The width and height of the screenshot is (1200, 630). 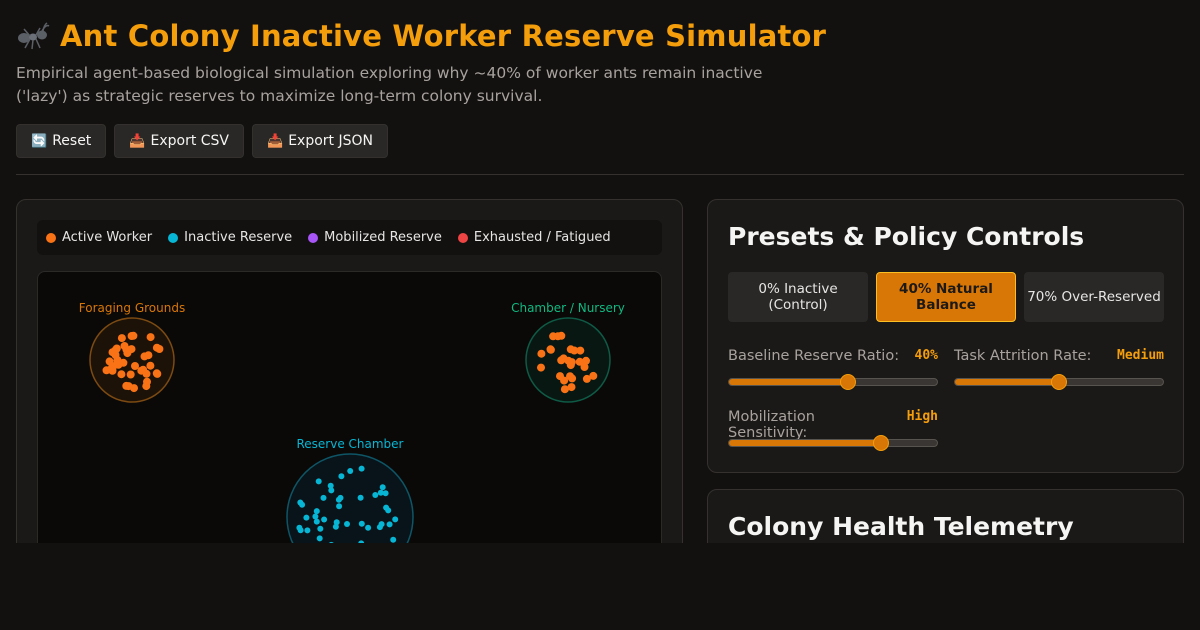 I want to click on toolbar: 🔄 Reset 📥 Export CSV 📥 Export JSON, so click(x=202, y=141).